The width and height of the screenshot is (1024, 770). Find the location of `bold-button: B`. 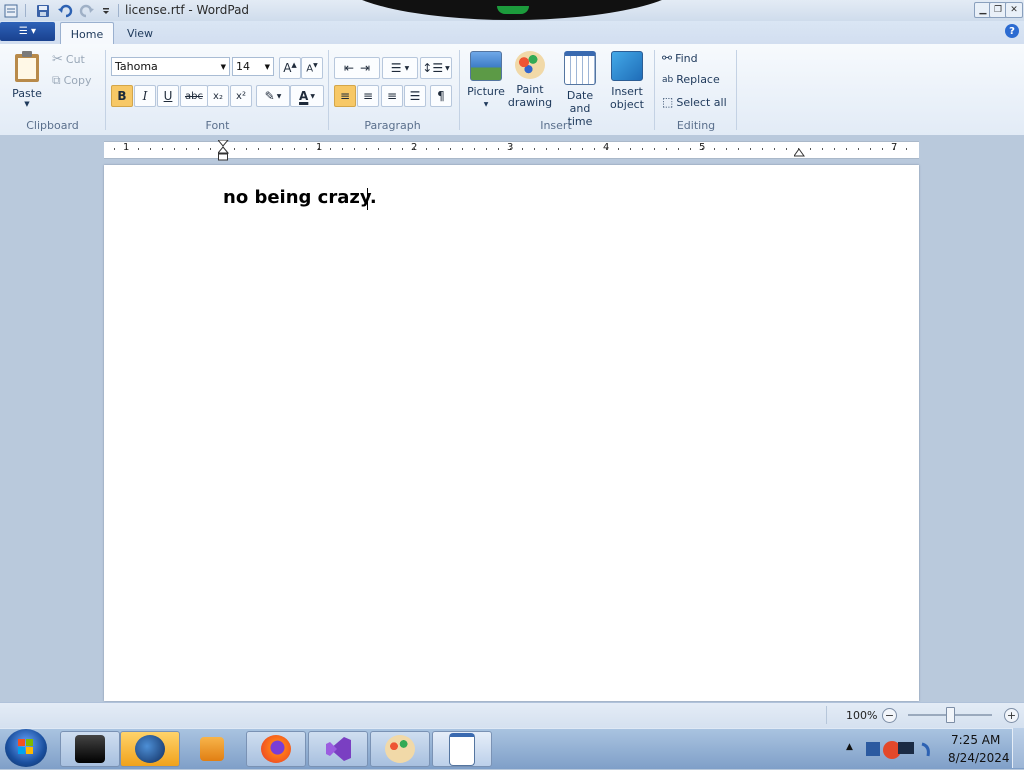

bold-button: B is located at coordinates (122, 96).